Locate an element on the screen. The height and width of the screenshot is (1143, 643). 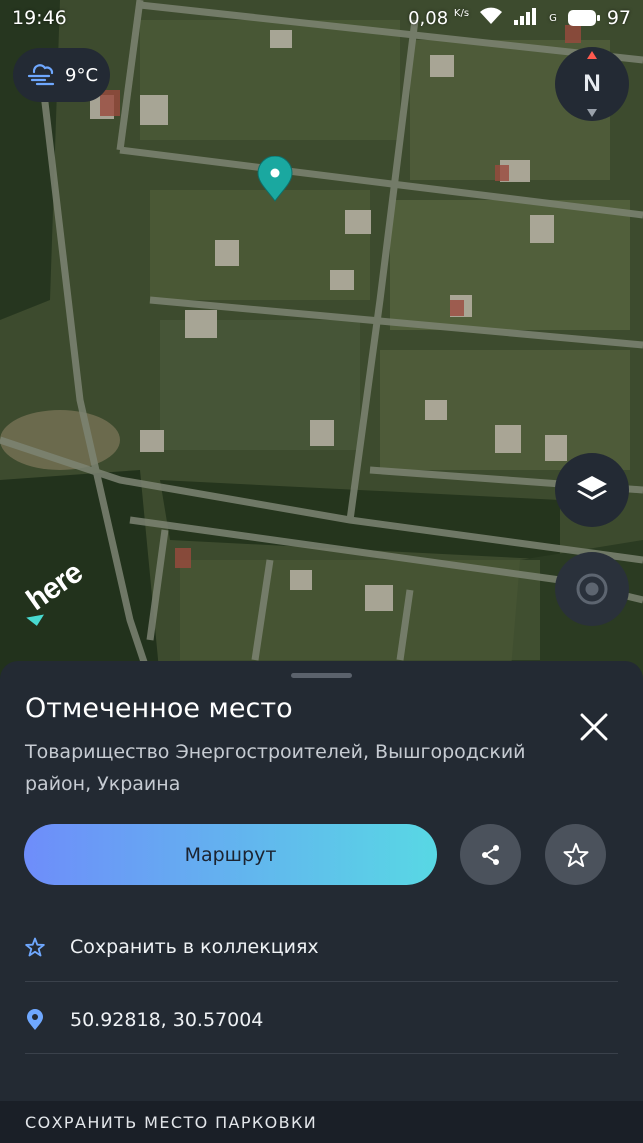
route-button-label: Маршрут is located at coordinates (230, 854).